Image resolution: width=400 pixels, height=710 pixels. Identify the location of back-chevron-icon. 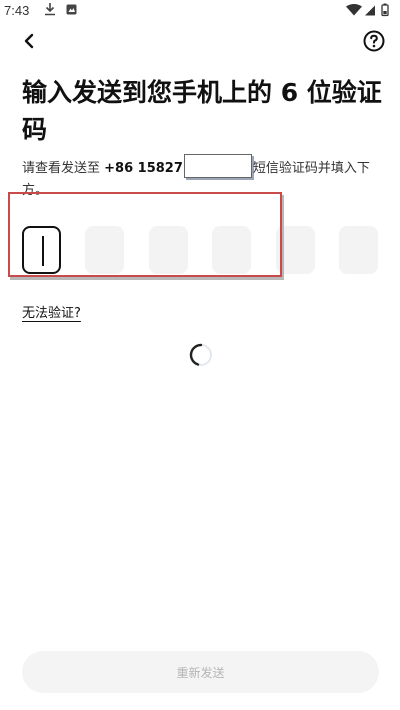
(29, 41).